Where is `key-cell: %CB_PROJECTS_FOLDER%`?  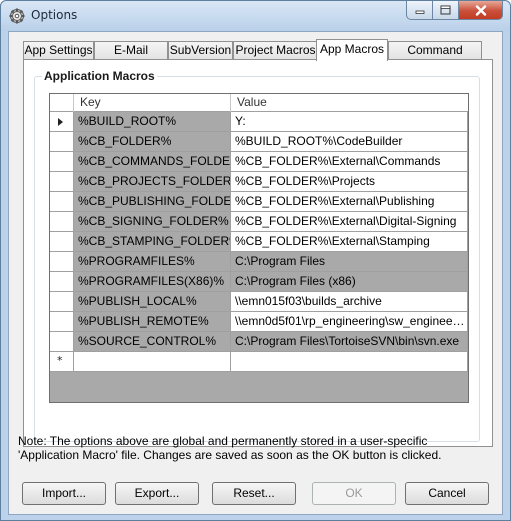 key-cell: %CB_PROJECTS_FOLDER% is located at coordinates (152, 182).